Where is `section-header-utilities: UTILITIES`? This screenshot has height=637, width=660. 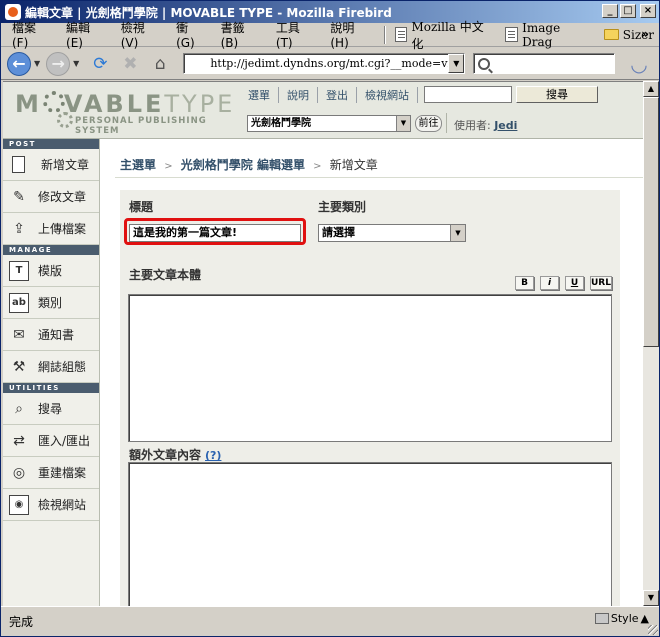
section-header-utilities: UTILITIES is located at coordinates (51, 388).